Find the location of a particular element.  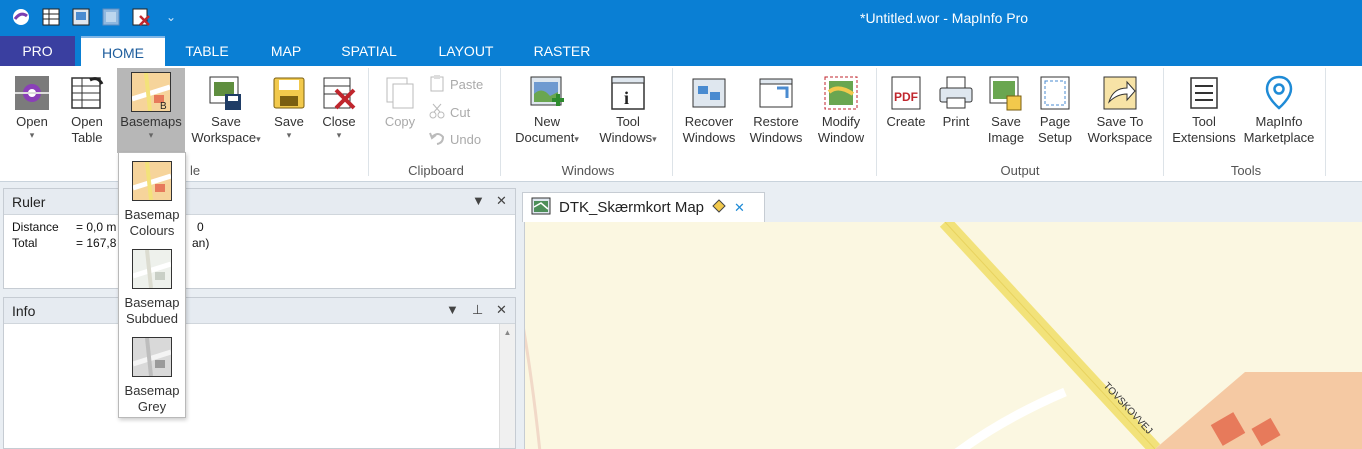

close-table-icon is located at coordinates (141, 17).